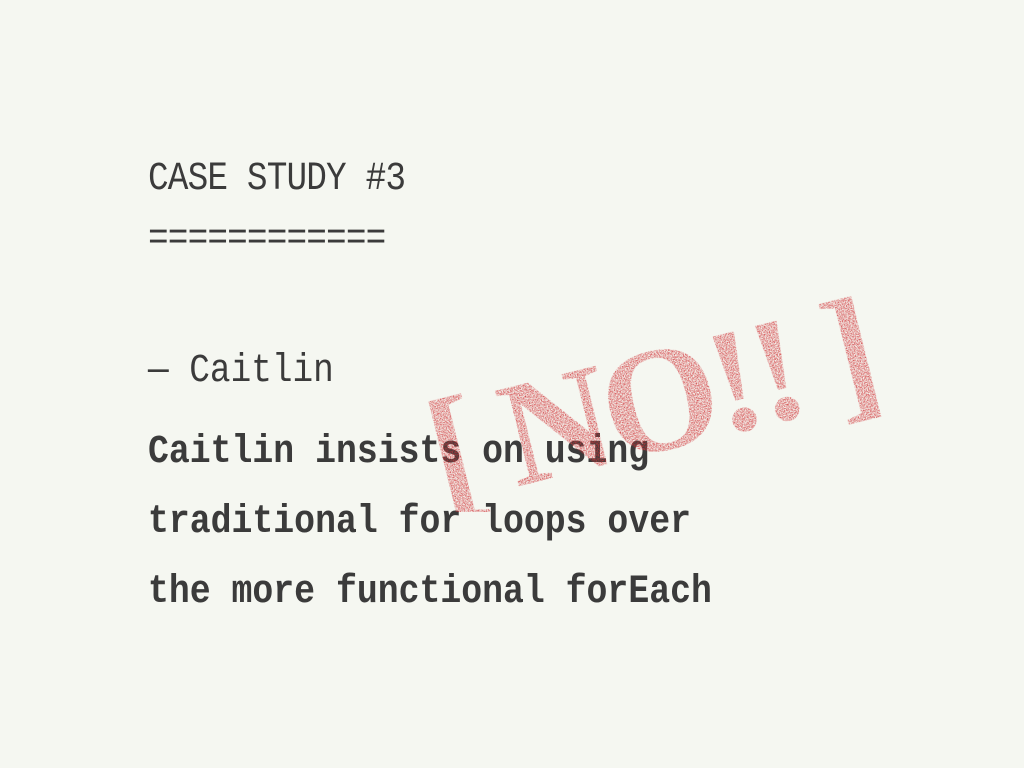 The height and width of the screenshot is (768, 1024). Describe the element at coordinates (430, 592) in the screenshot. I see `body-line-3: the more functional forEach` at that location.